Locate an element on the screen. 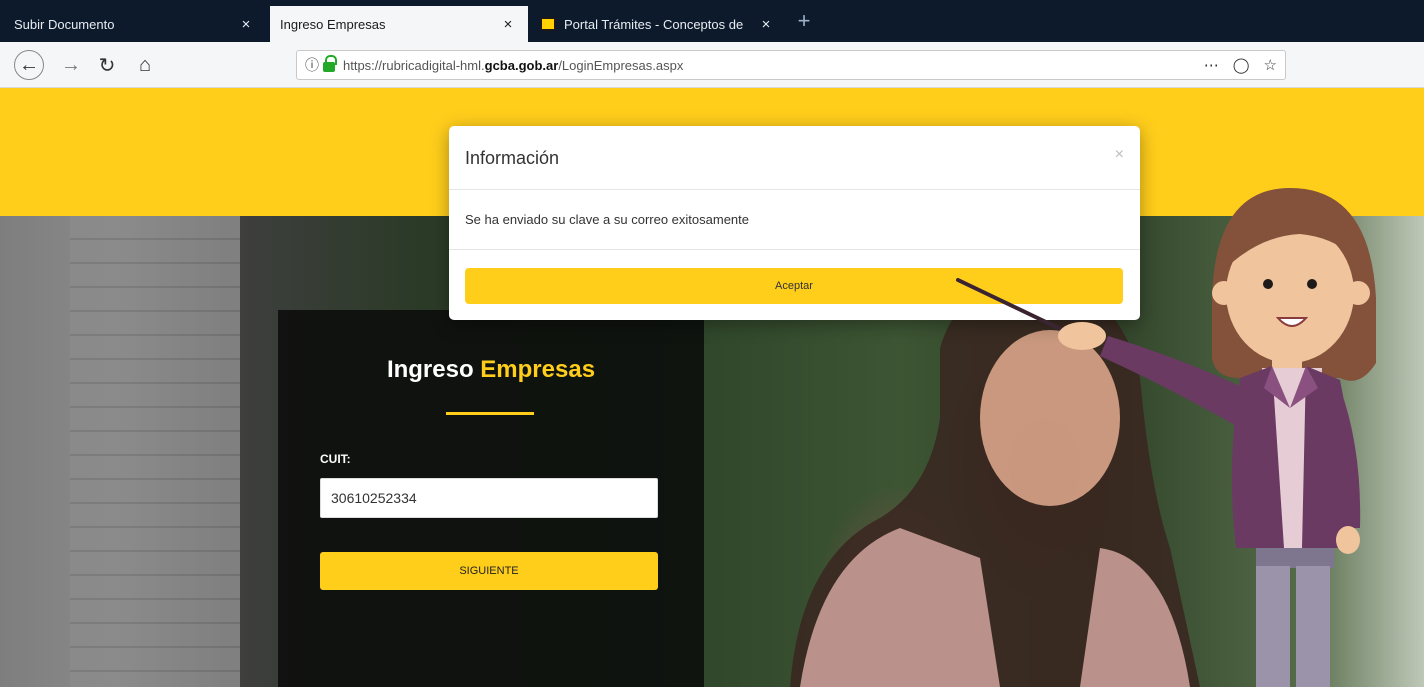 The height and width of the screenshot is (687, 1424). modal-header: Información × is located at coordinates (794, 158).